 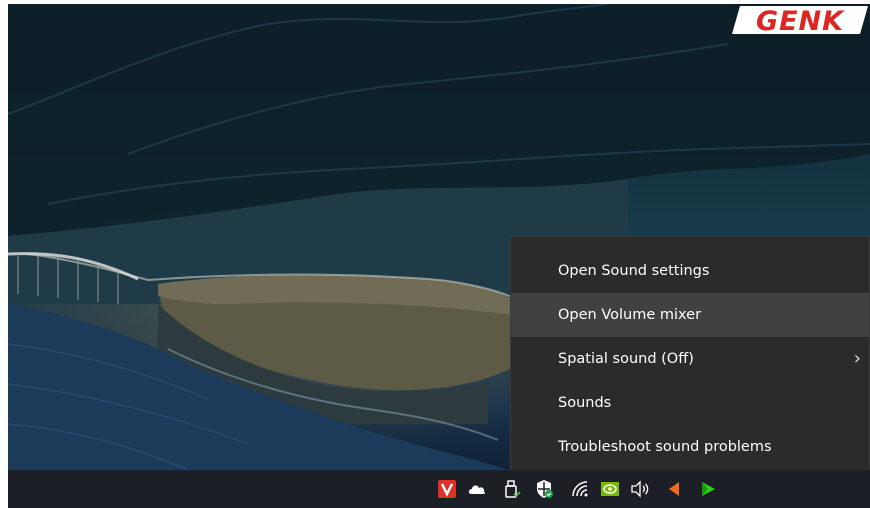 I want to click on menu-item-open-volume-mixer: Open Volume mixer, so click(x=690, y=315).